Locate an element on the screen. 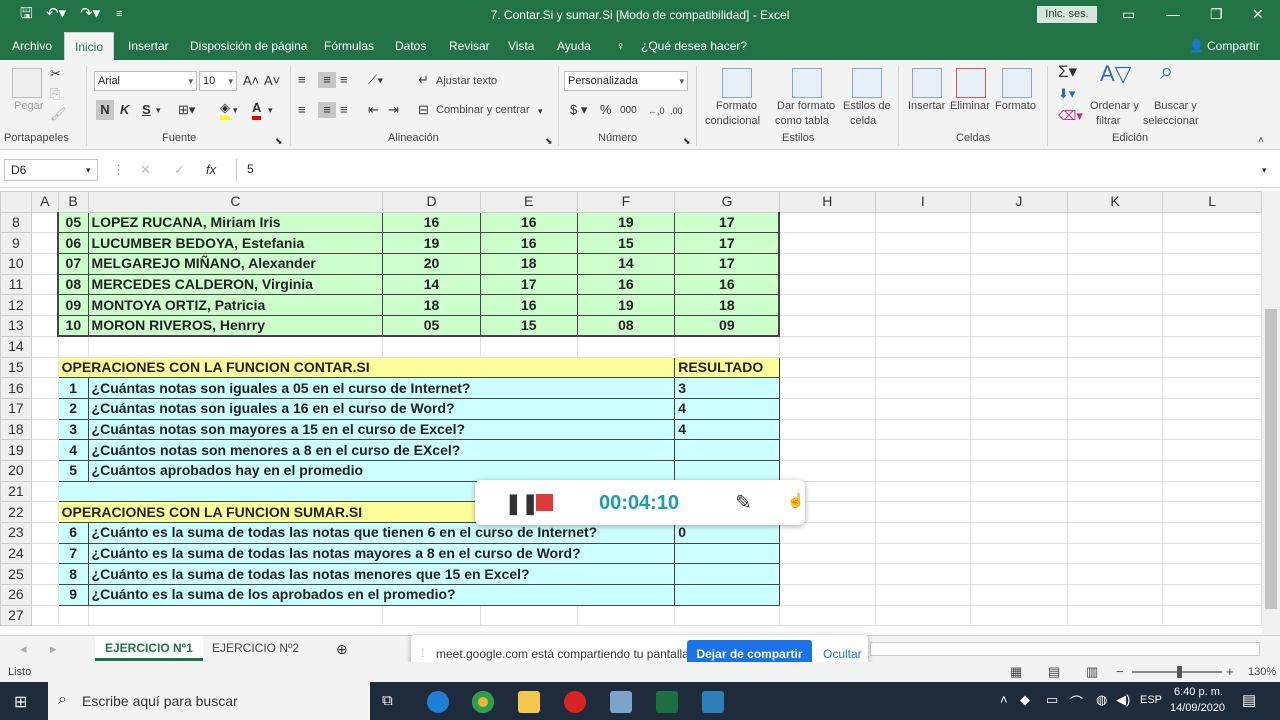 The width and height of the screenshot is (1280, 720). col-header-l: L is located at coordinates (1212, 202).